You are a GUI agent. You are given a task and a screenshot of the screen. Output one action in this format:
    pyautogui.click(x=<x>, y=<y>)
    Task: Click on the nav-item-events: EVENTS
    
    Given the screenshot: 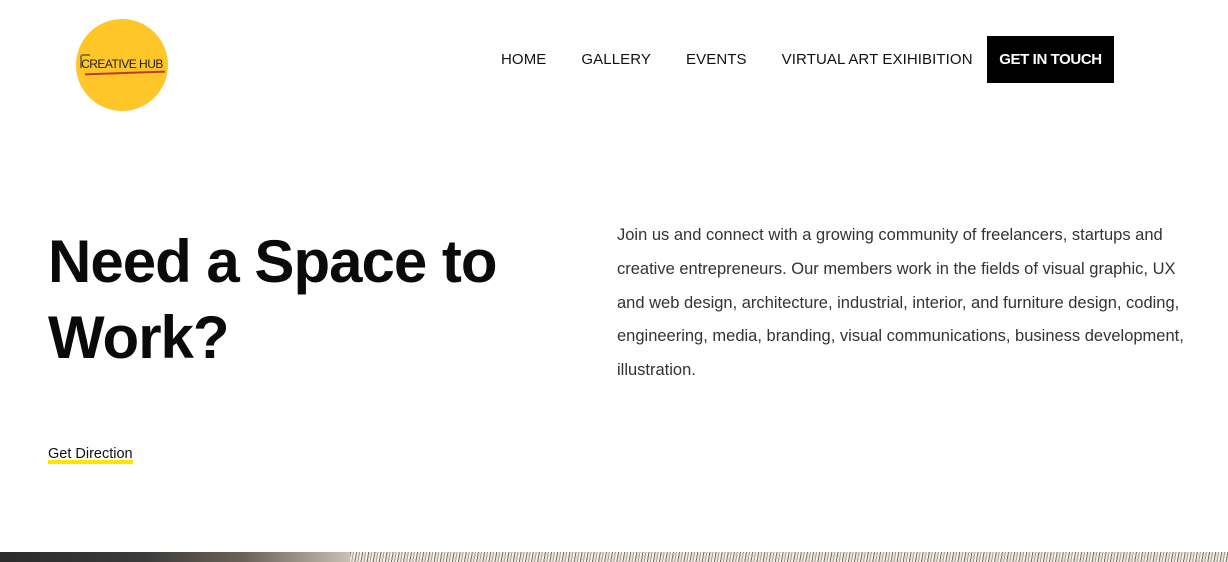 What is the action you would take?
    pyautogui.click(x=716, y=60)
    